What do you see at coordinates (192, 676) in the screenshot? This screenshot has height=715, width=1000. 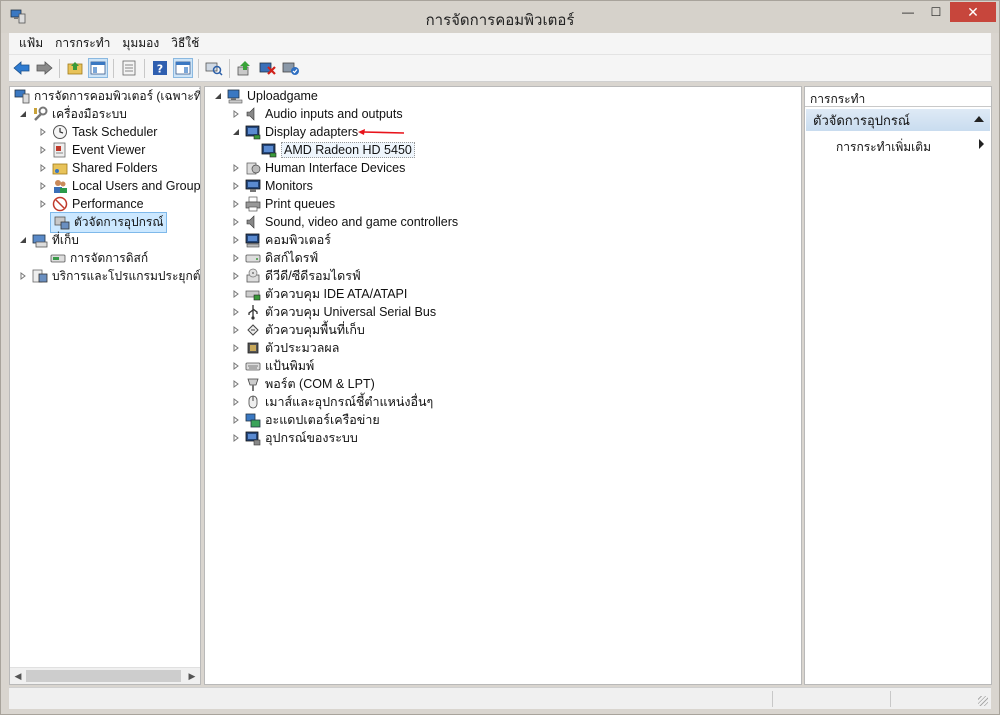 I see `scroll-right-icon: ▶` at bounding box center [192, 676].